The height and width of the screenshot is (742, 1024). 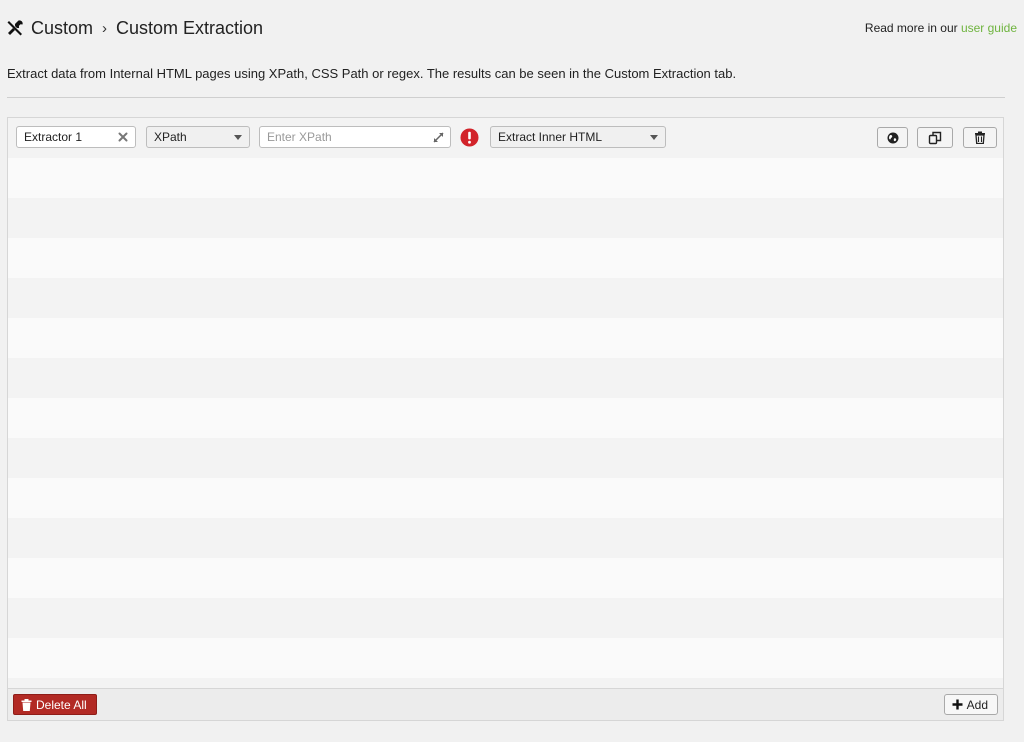 I want to click on globe-icon, so click(x=892, y=137).